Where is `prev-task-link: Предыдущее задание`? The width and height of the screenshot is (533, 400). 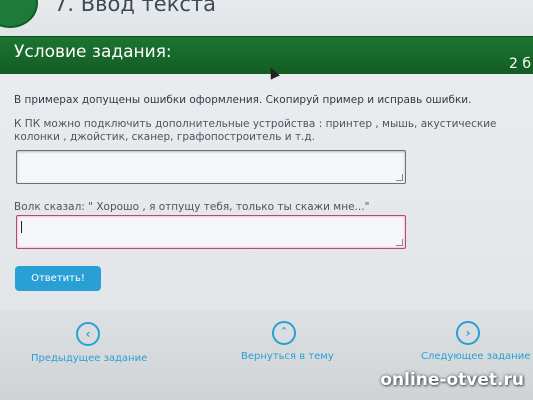 prev-task-link: Предыдущее задание is located at coordinates (89, 358).